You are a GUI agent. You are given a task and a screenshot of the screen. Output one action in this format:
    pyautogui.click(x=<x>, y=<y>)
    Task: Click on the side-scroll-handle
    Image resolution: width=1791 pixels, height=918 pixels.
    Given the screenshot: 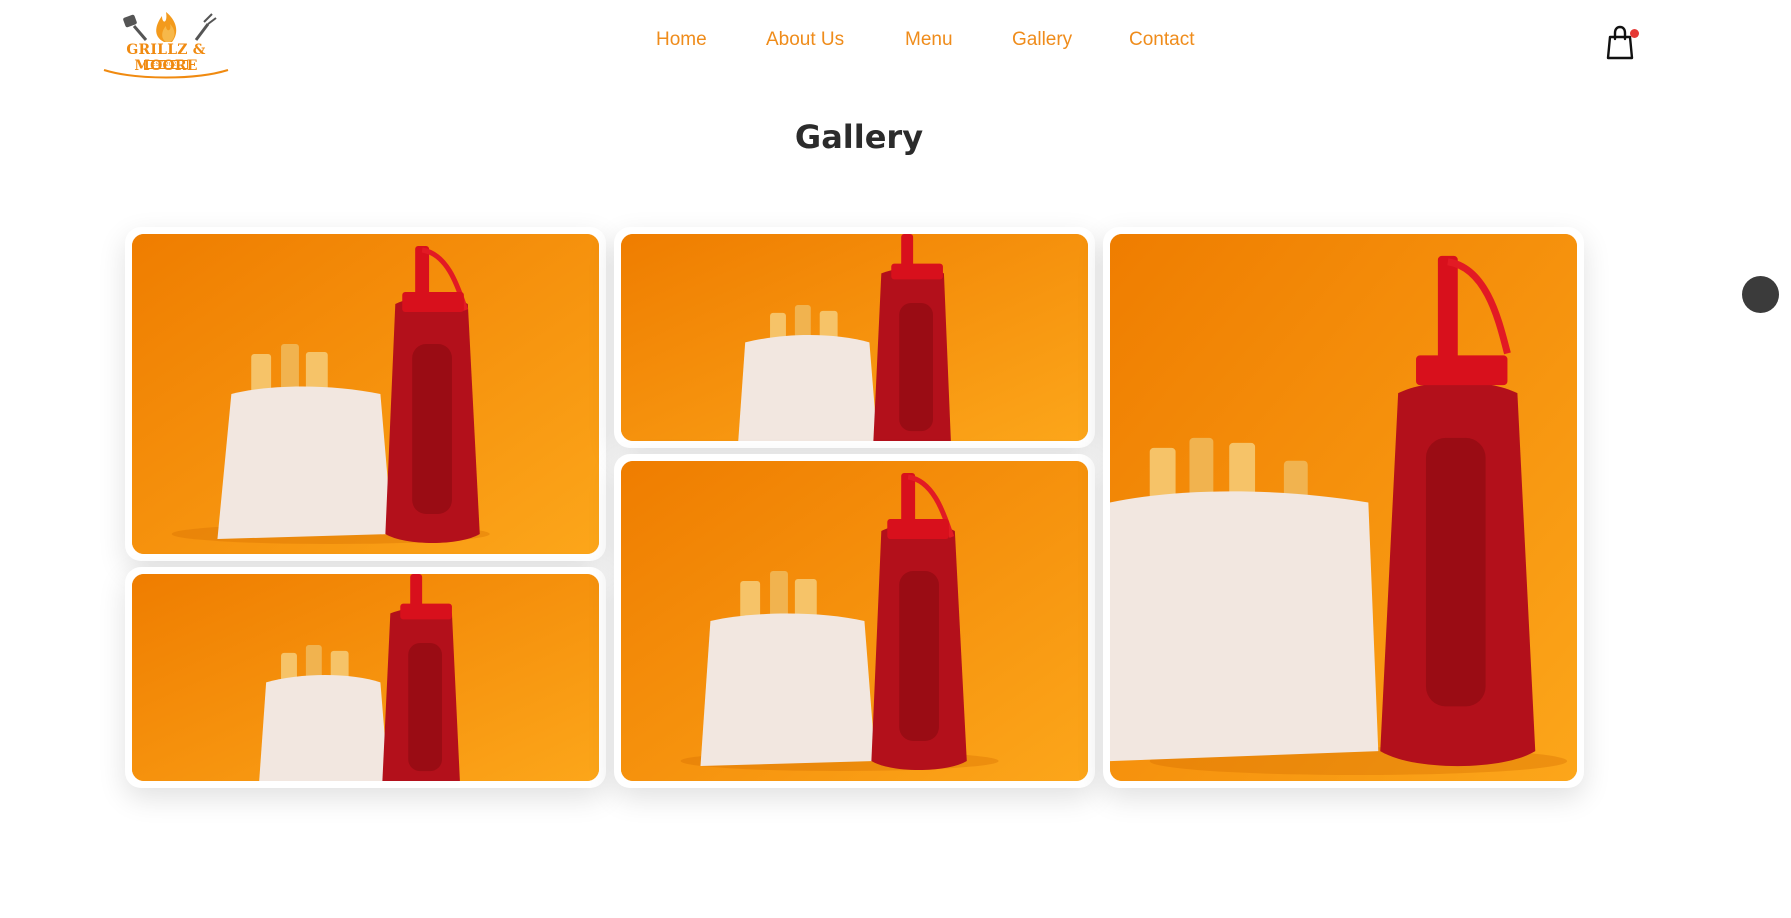 What is the action you would take?
    pyautogui.click(x=1760, y=294)
    